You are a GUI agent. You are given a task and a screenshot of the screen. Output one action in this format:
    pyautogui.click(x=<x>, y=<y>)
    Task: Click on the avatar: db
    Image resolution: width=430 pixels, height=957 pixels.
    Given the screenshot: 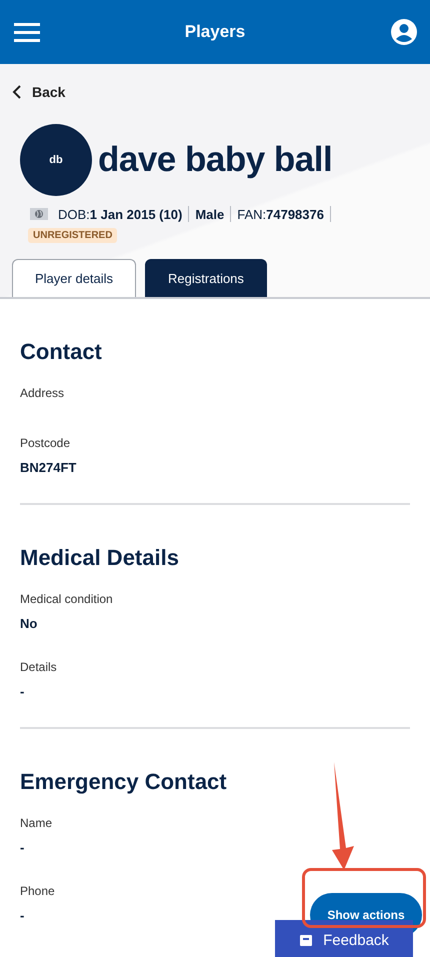 What is the action you would take?
    pyautogui.click(x=56, y=160)
    